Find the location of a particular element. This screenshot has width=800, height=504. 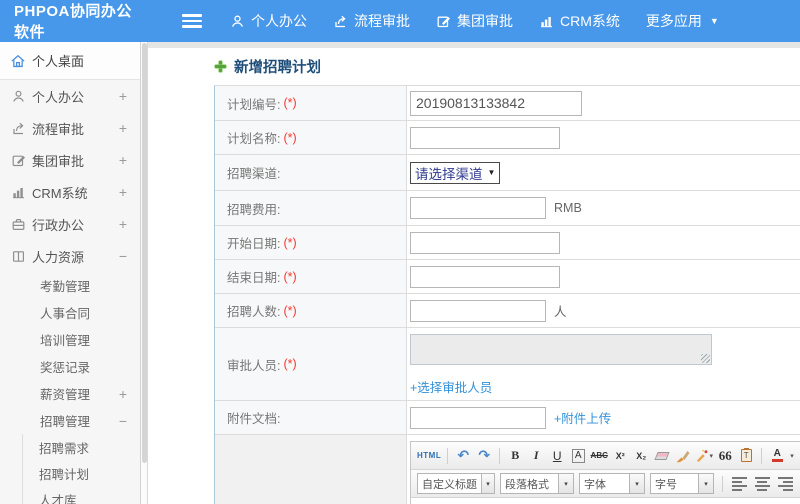

sidebar-item-recruitment: 招聘管理 − is located at coordinates (73, 420).